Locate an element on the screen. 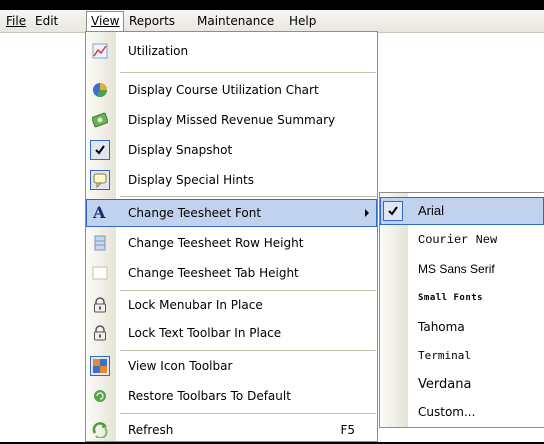 The height and width of the screenshot is (444, 544). menu-edit: Edit is located at coordinates (46, 21).